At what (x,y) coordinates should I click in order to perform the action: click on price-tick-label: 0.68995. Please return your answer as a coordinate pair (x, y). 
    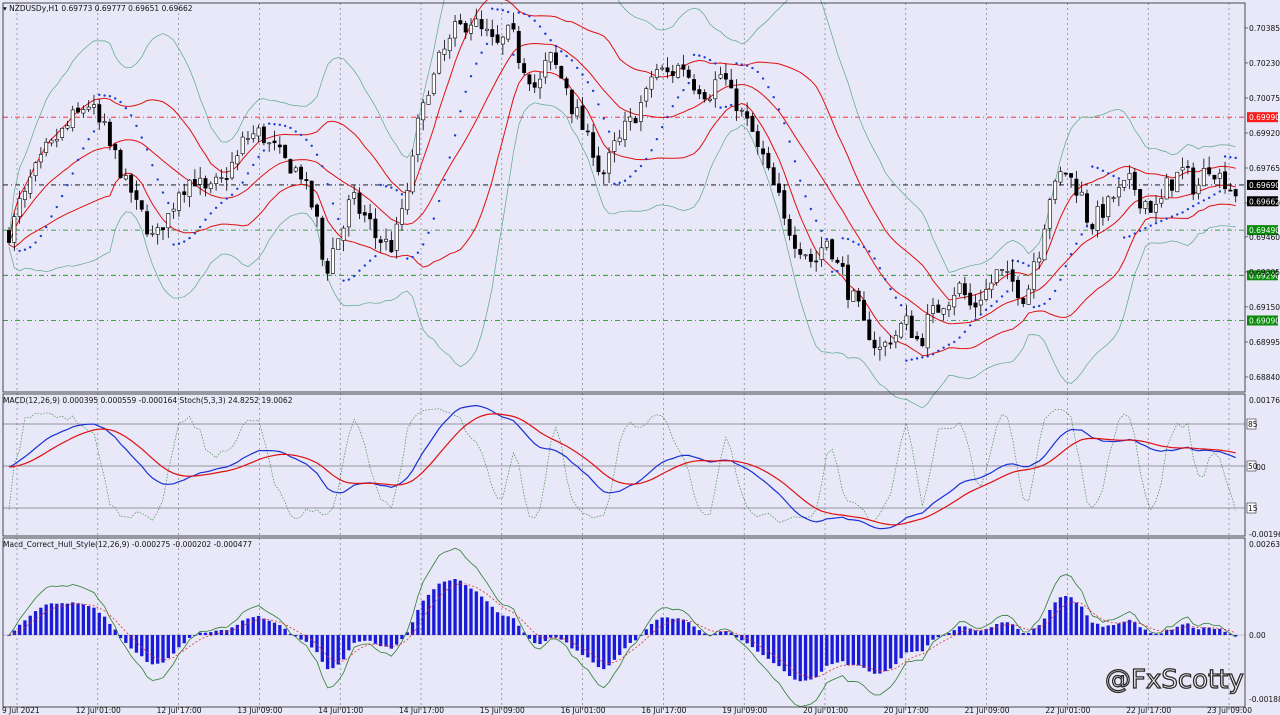
    Looking at the image, I should click on (1264, 342).